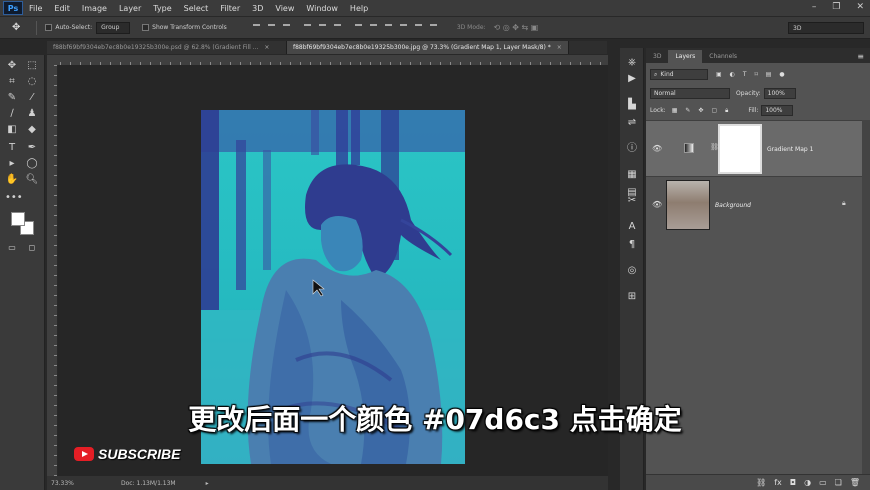 The height and width of the screenshot is (490, 870). What do you see at coordinates (81, 483) in the screenshot?
I see `zoom-level: 73.33%` at bounding box center [81, 483].